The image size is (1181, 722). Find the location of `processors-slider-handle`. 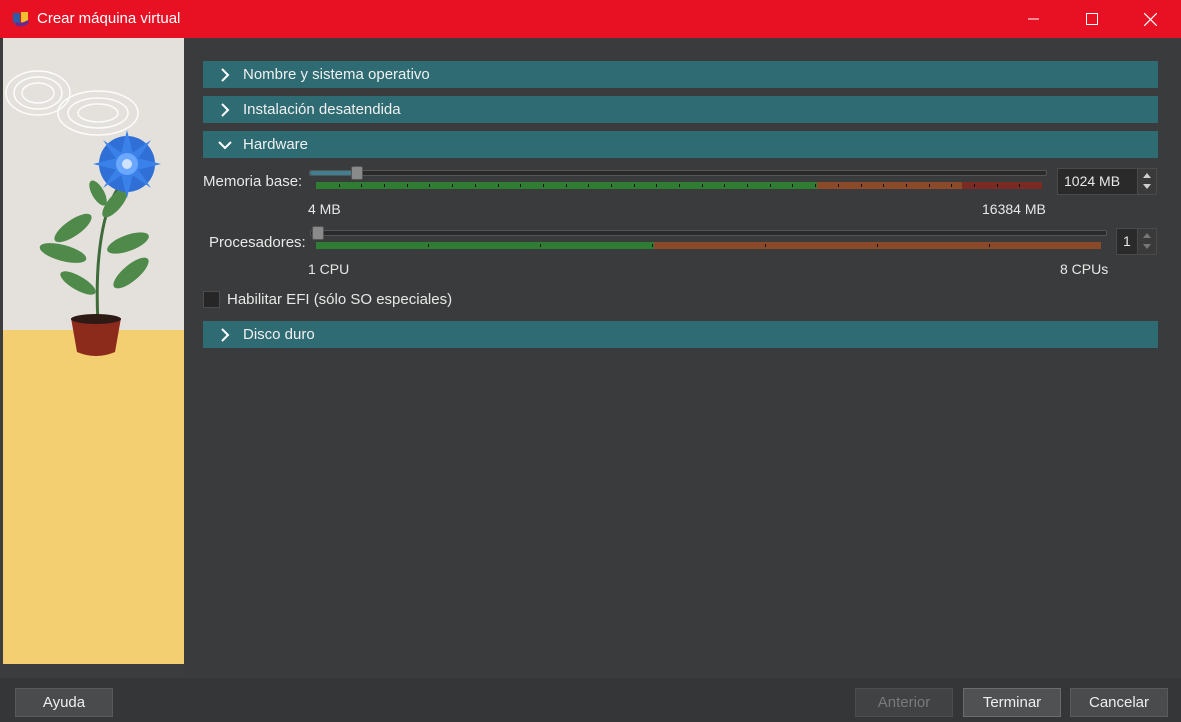

processors-slider-handle is located at coordinates (318, 233).